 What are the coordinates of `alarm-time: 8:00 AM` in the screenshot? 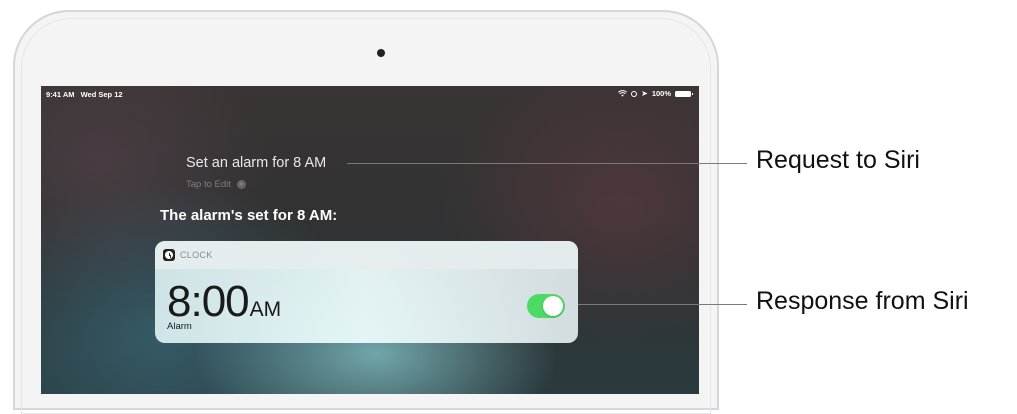 It's located at (224, 302).